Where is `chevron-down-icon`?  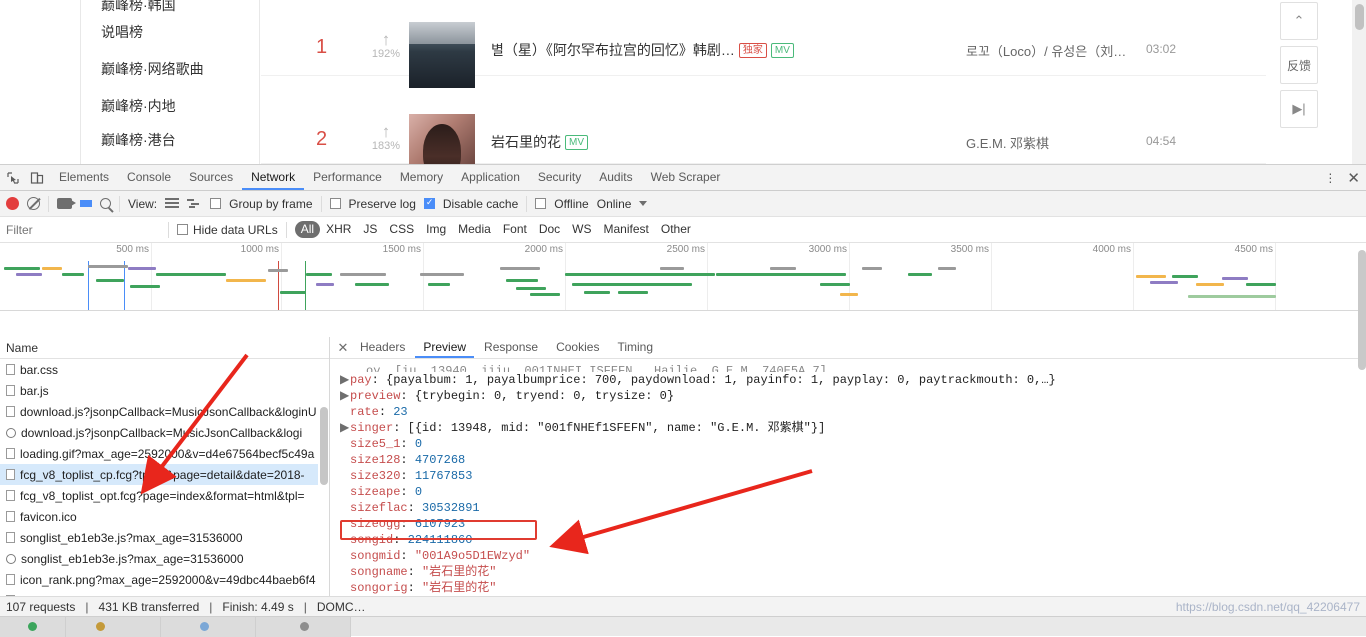 chevron-down-icon is located at coordinates (643, 203).